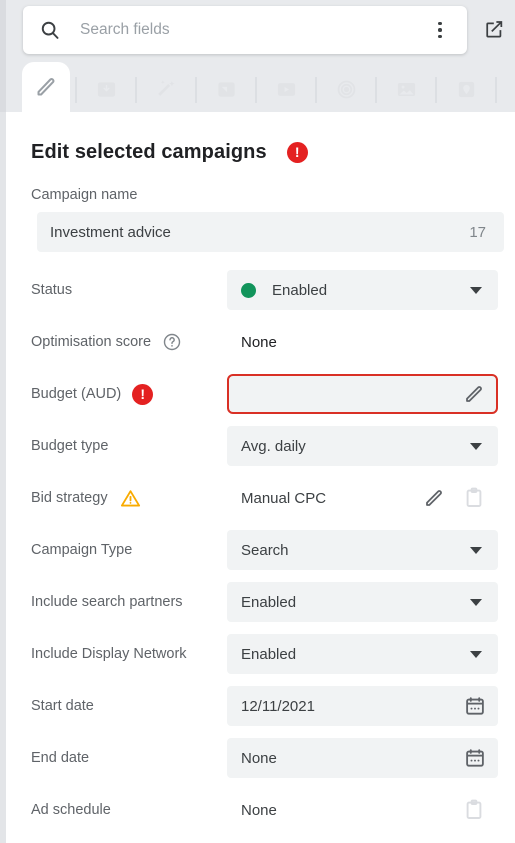 Image resolution: width=515 pixels, height=843 pixels. What do you see at coordinates (286, 89) in the screenshot?
I see `tab-video` at bounding box center [286, 89].